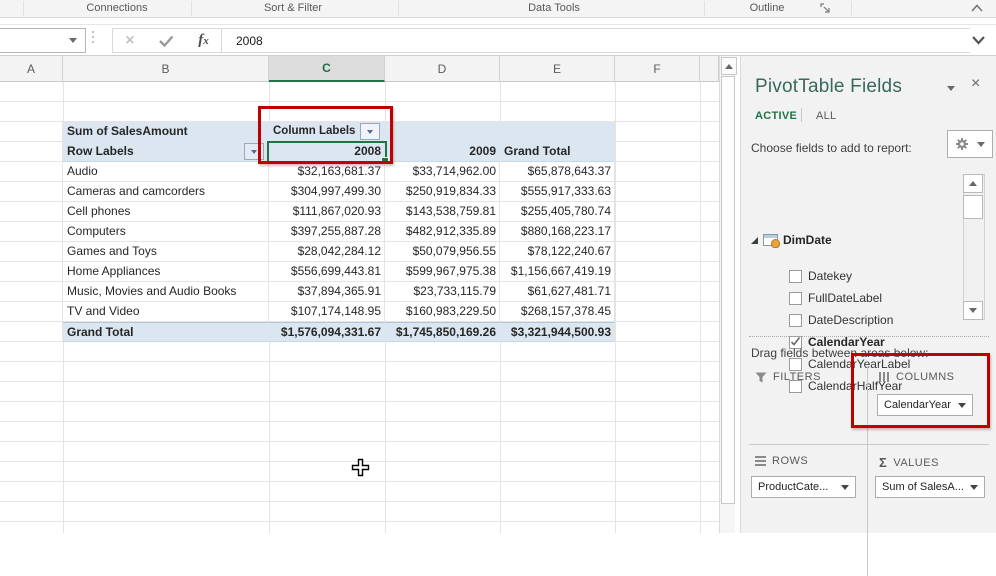 The image size is (996, 576). Describe the element at coordinates (166, 132) in the screenshot. I see `pivot-sum-label: Sum of SalesAmount` at that location.